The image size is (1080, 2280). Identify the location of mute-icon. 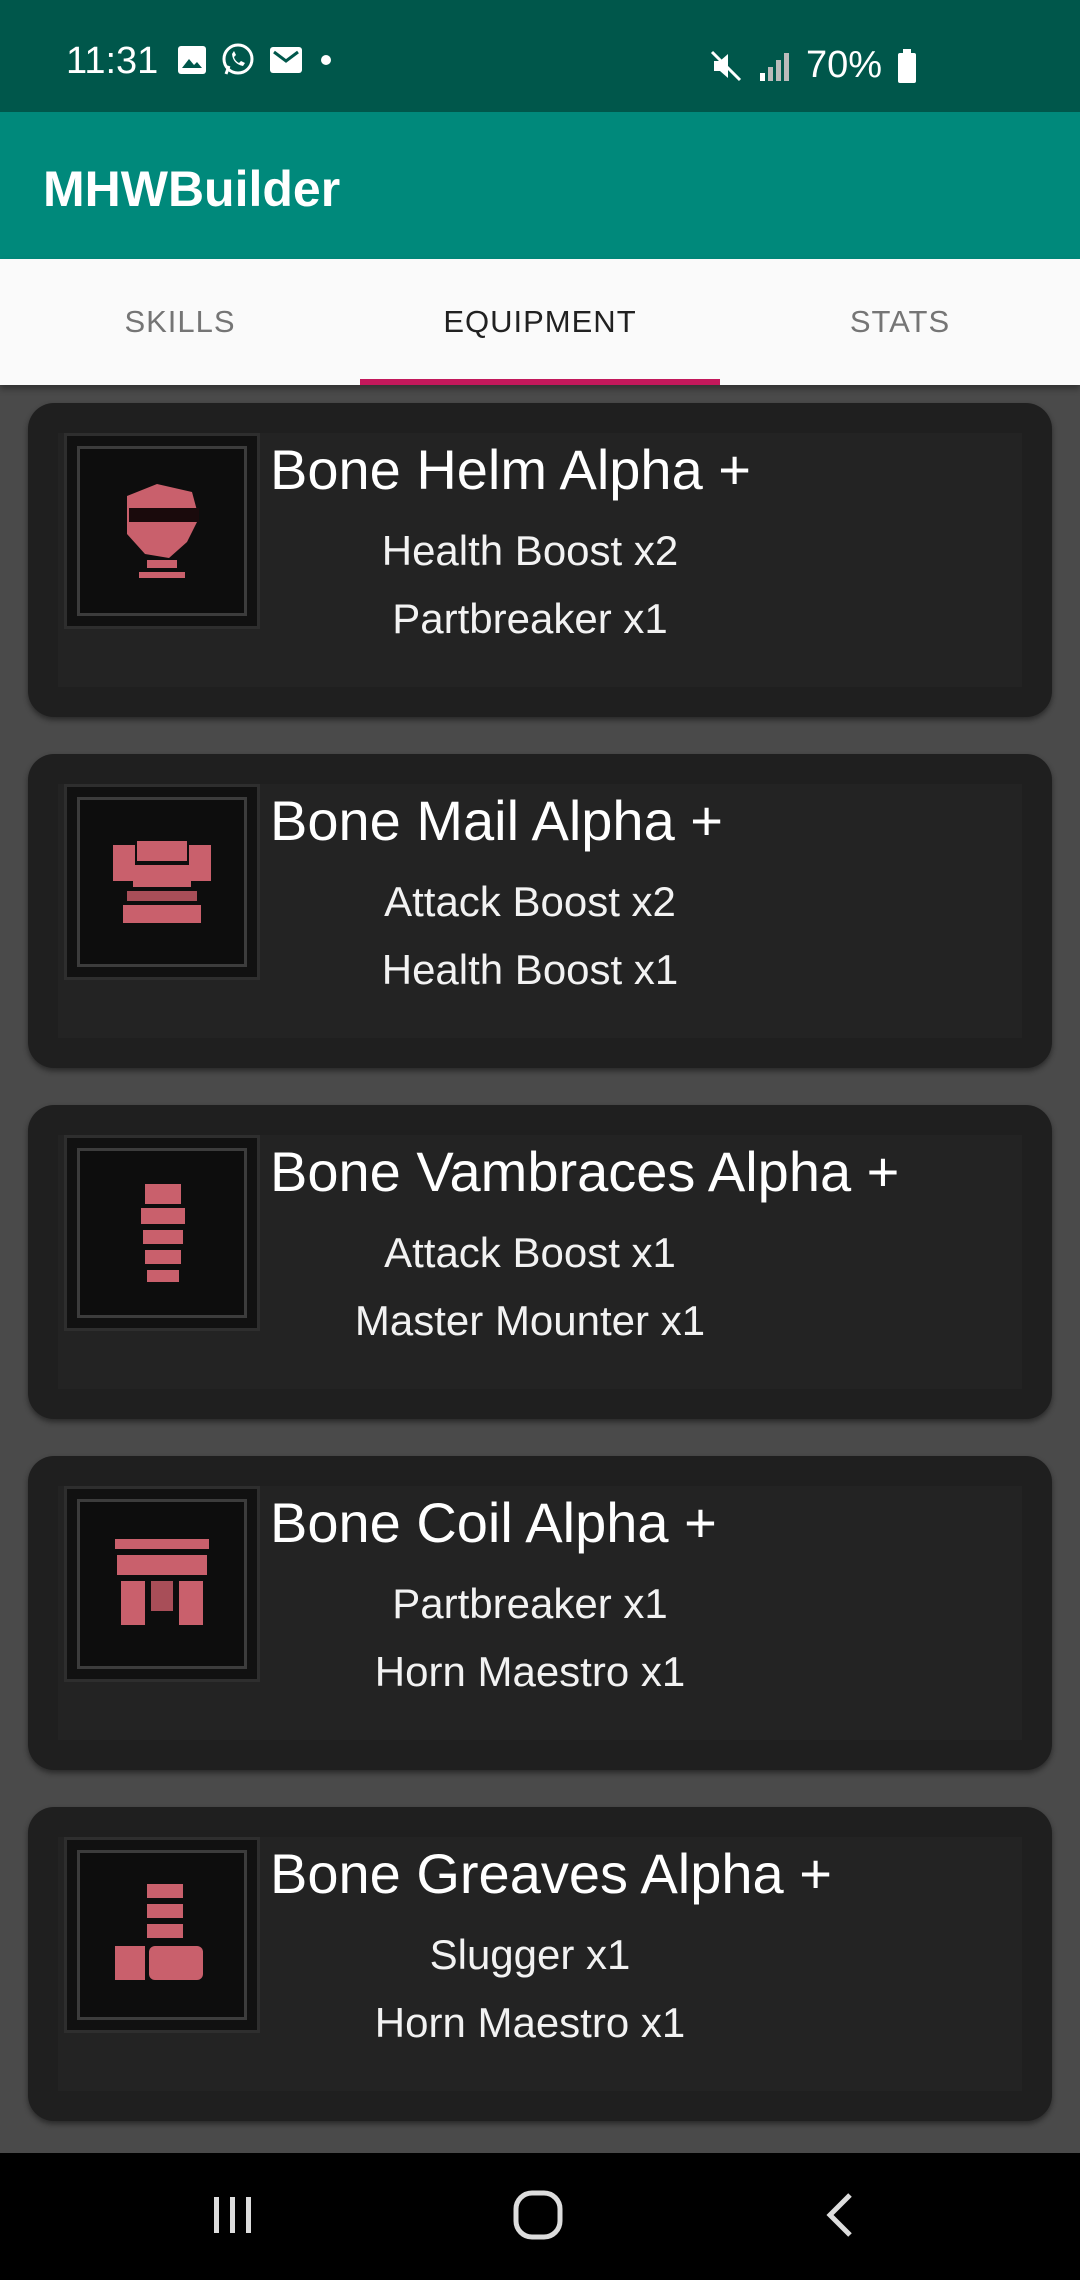
(726, 65).